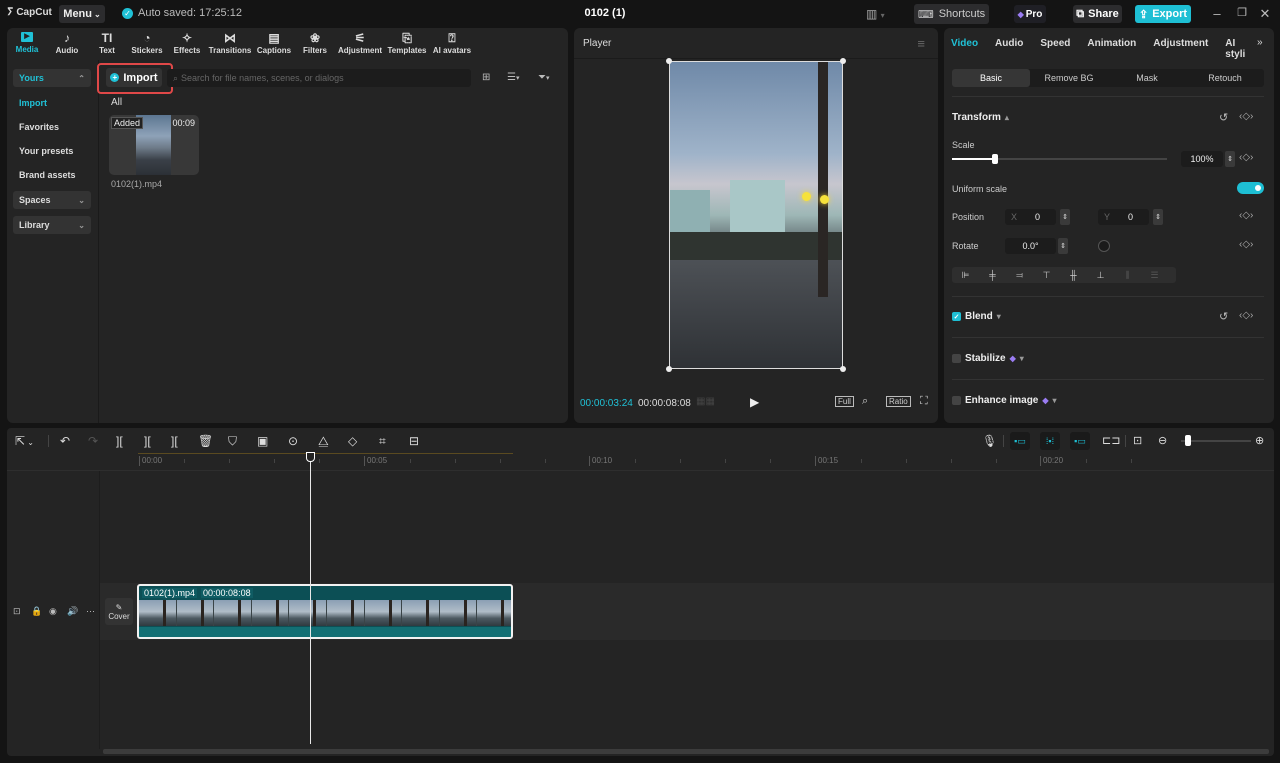 This screenshot has height=763, width=1280. I want to click on video-preview, so click(756, 215).